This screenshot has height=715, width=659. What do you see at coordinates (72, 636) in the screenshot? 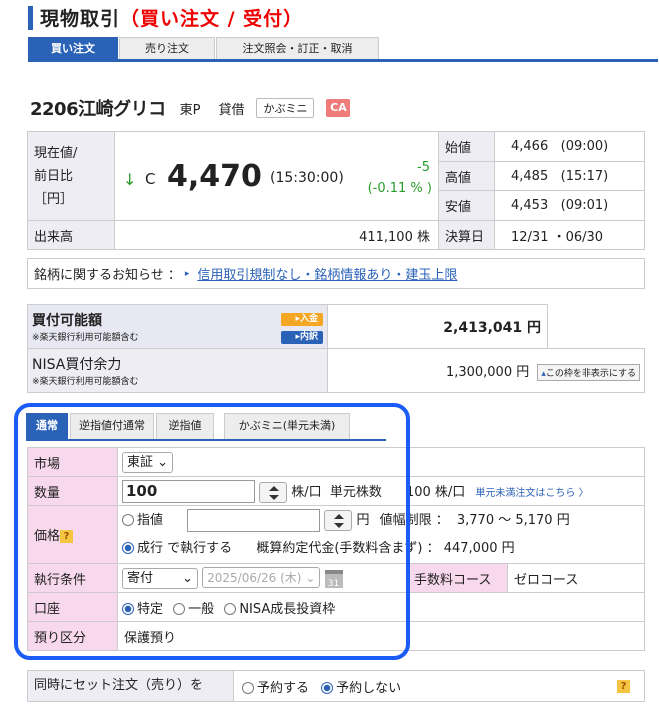
I see `custody-field-label: 預り区分` at bounding box center [72, 636].